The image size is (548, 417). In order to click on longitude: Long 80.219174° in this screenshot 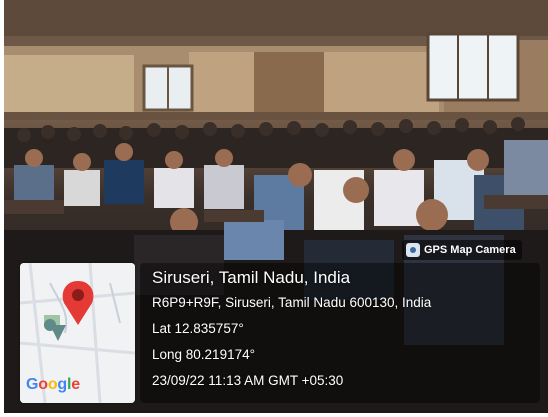, I will do `click(203, 354)`.